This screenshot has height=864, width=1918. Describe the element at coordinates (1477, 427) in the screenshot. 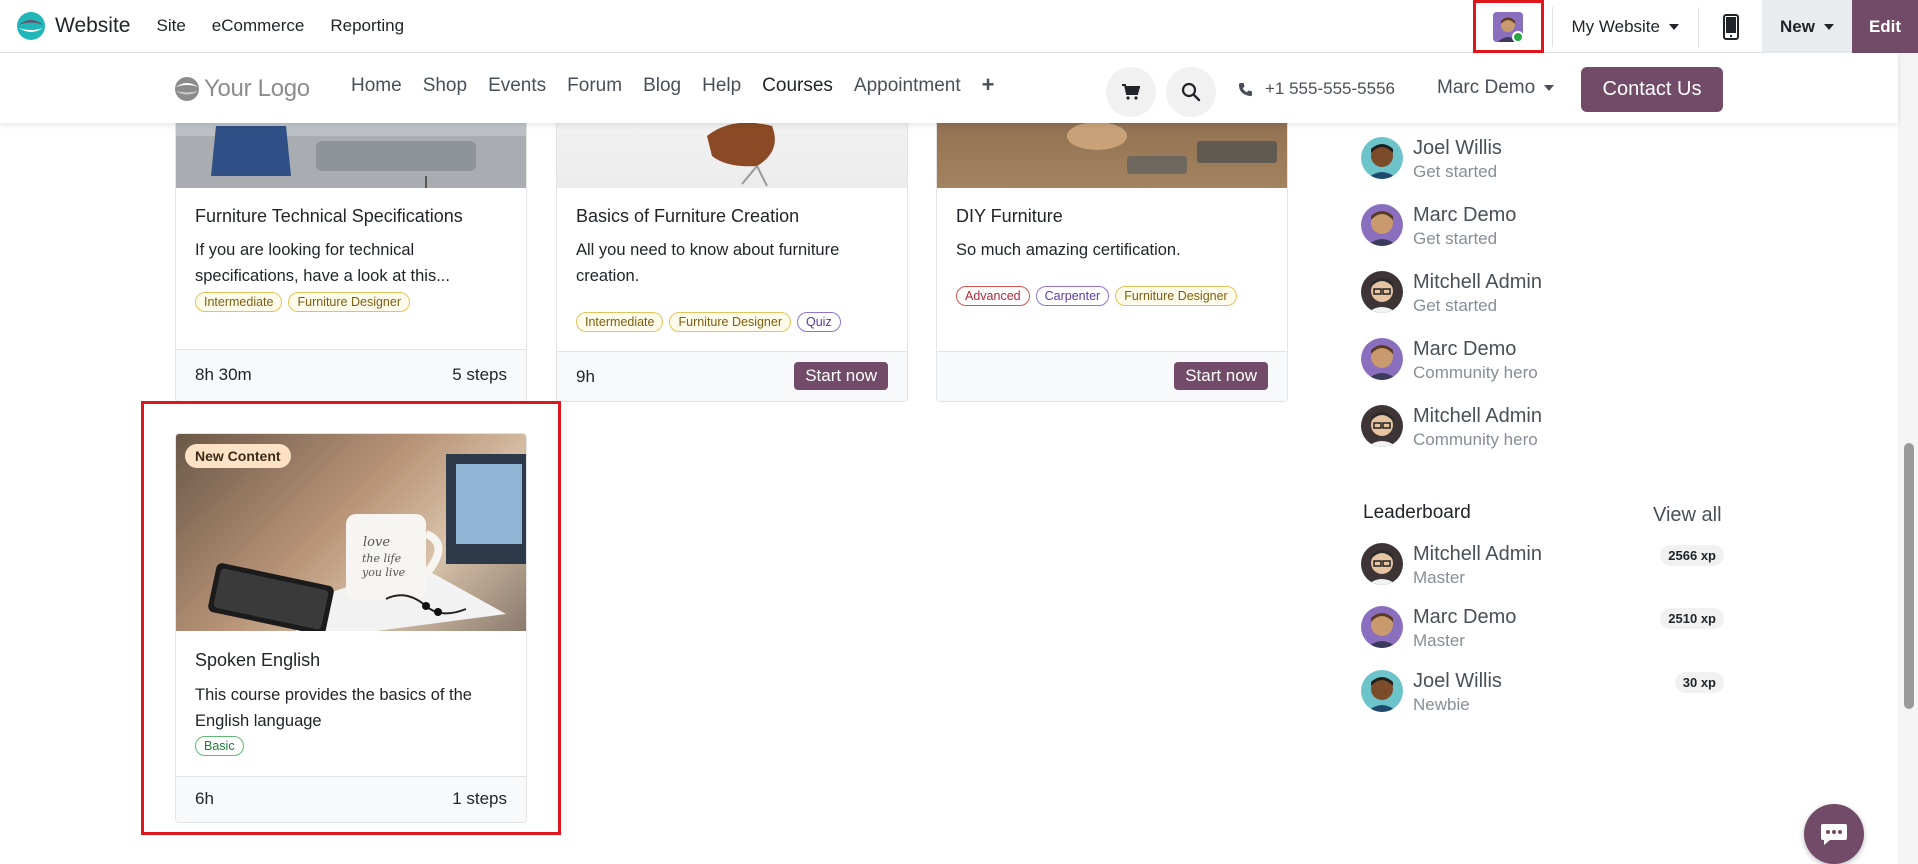

I see `activity-info: Mitchell Admin Community hero` at that location.